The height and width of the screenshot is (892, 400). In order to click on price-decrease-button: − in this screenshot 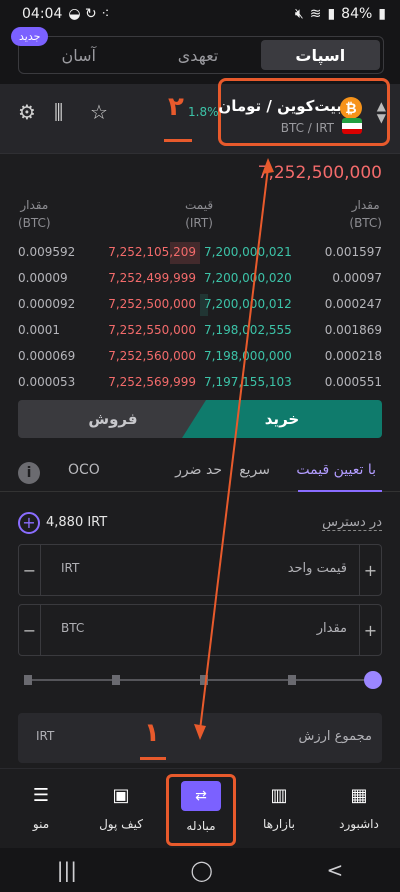, I will do `click(30, 570)`.